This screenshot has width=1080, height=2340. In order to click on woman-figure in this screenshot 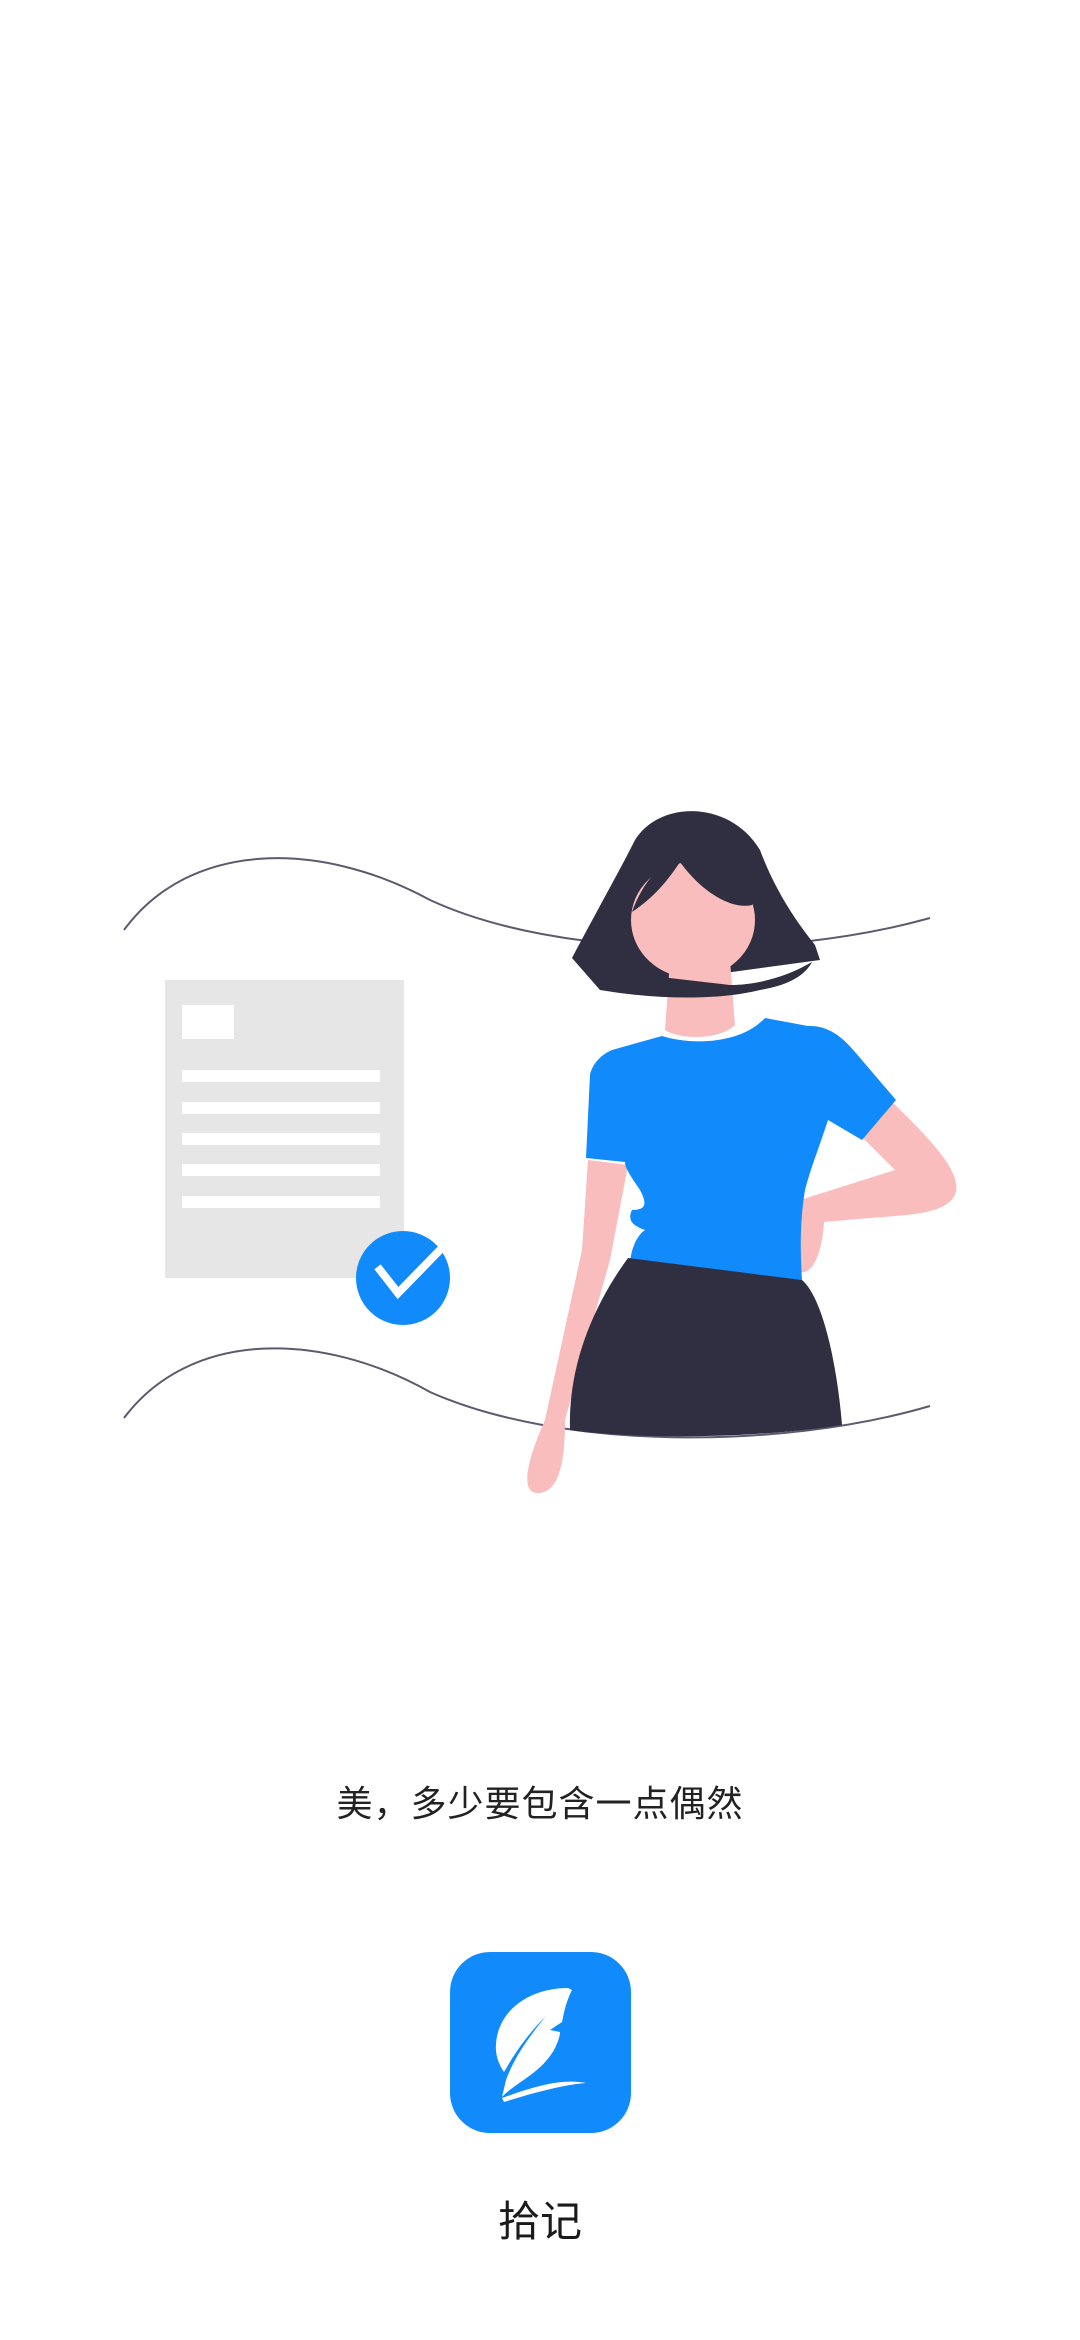, I will do `click(742, 1152)`.